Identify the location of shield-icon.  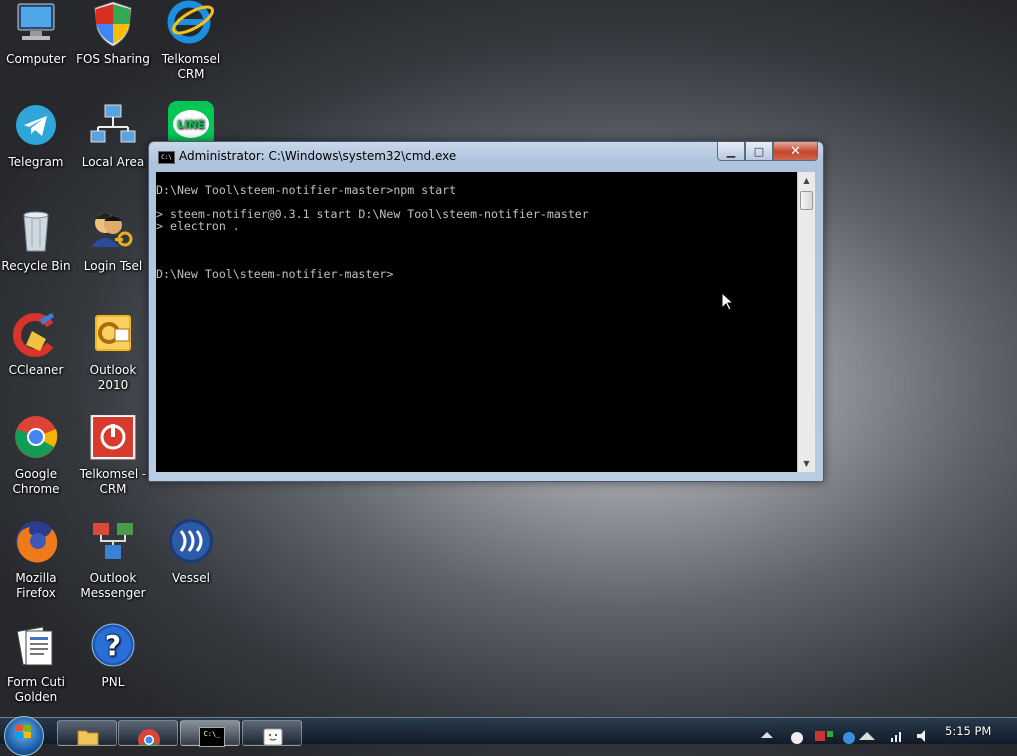
(113, 24).